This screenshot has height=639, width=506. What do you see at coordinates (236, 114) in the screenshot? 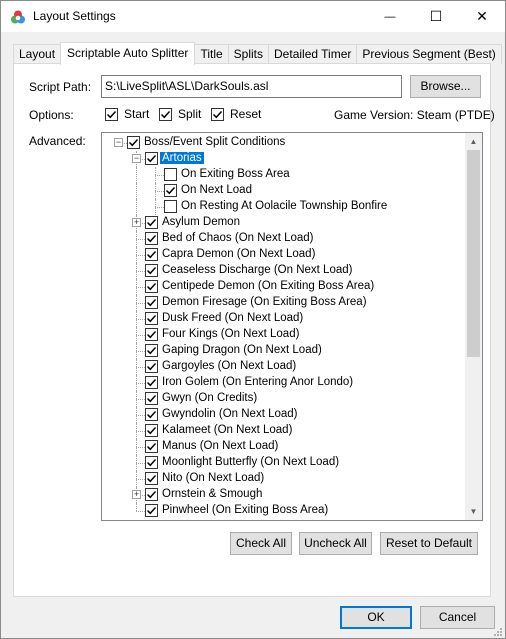
I see `option-reset: Reset` at bounding box center [236, 114].